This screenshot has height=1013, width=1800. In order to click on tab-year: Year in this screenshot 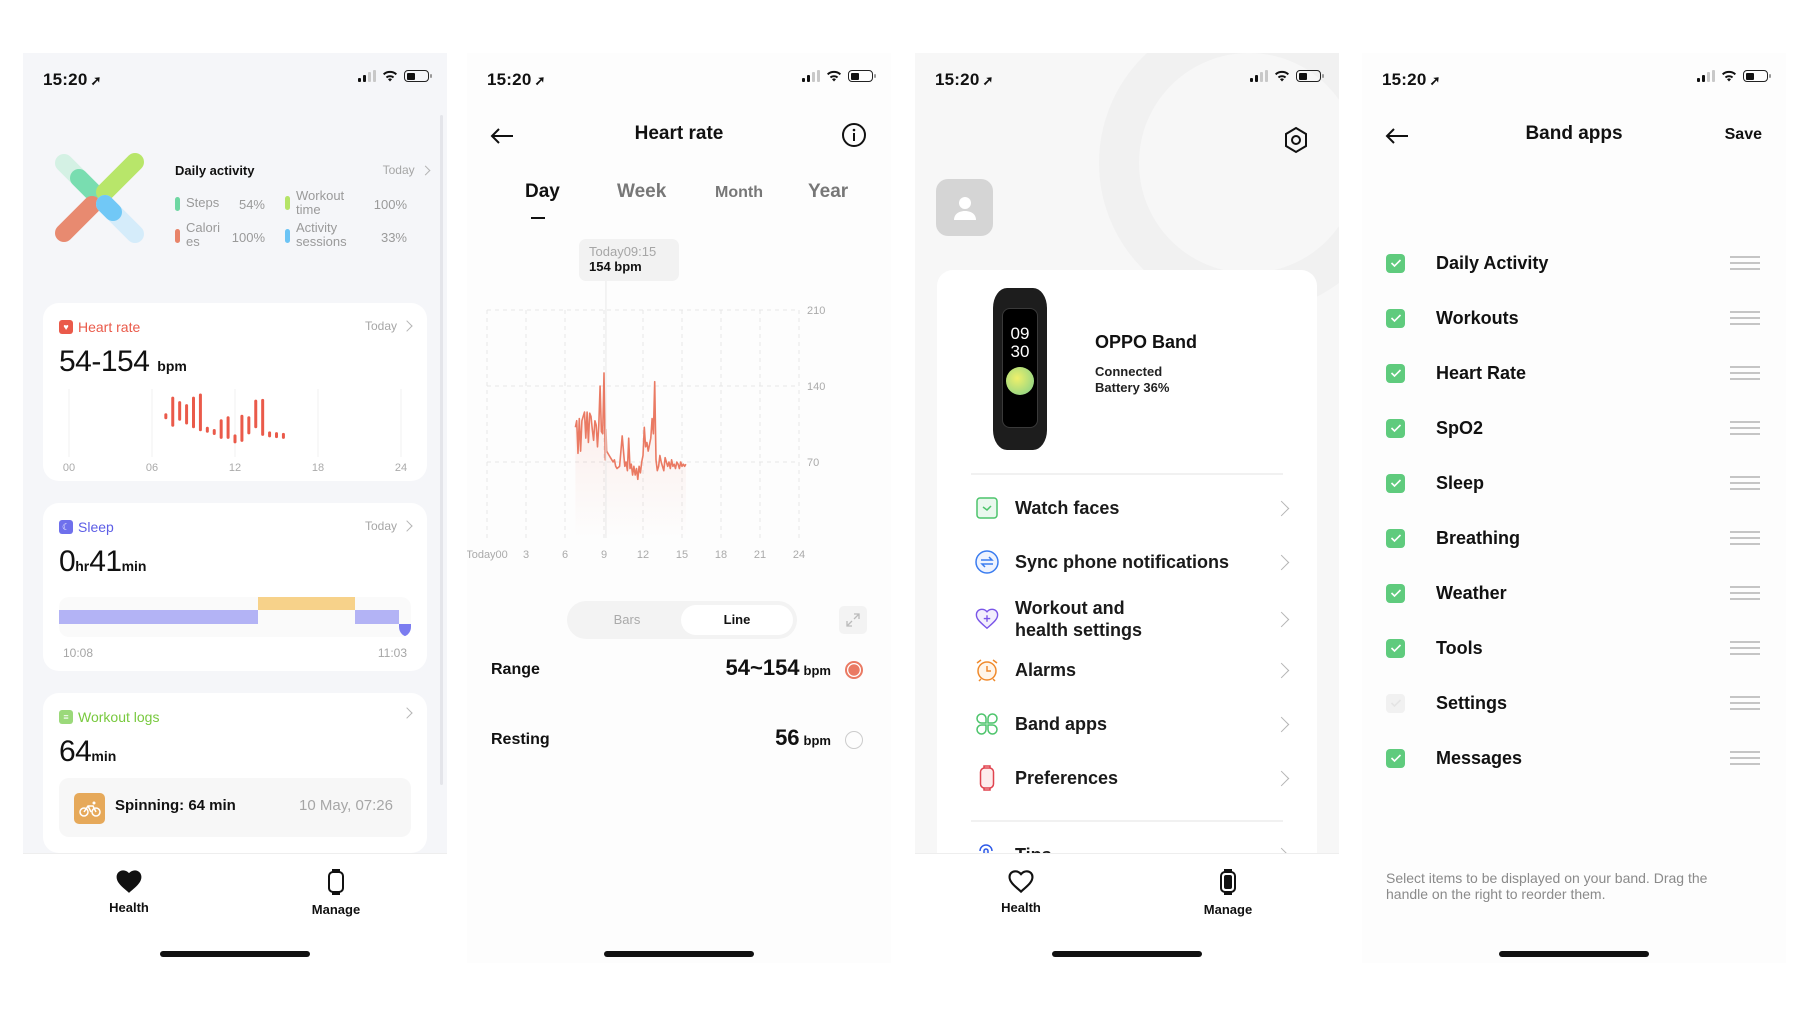, I will do `click(828, 192)`.